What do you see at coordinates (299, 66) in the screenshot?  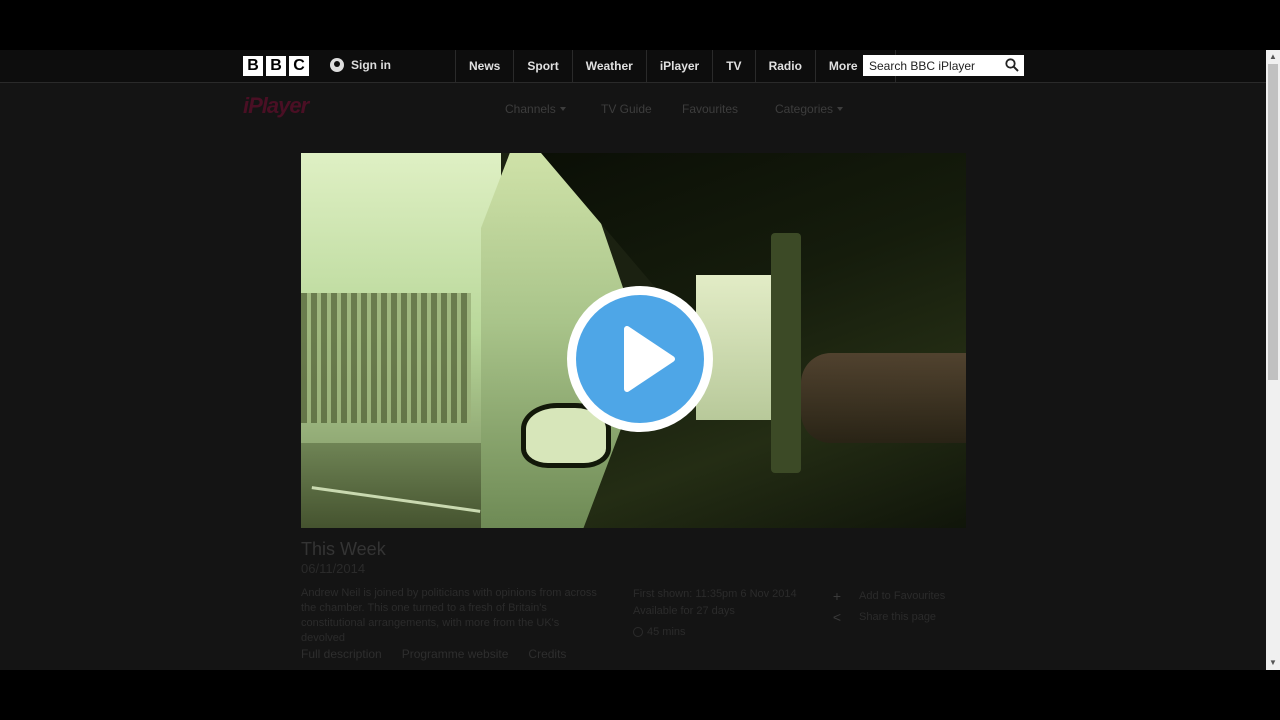 I see `bbc-logo-block: C` at bounding box center [299, 66].